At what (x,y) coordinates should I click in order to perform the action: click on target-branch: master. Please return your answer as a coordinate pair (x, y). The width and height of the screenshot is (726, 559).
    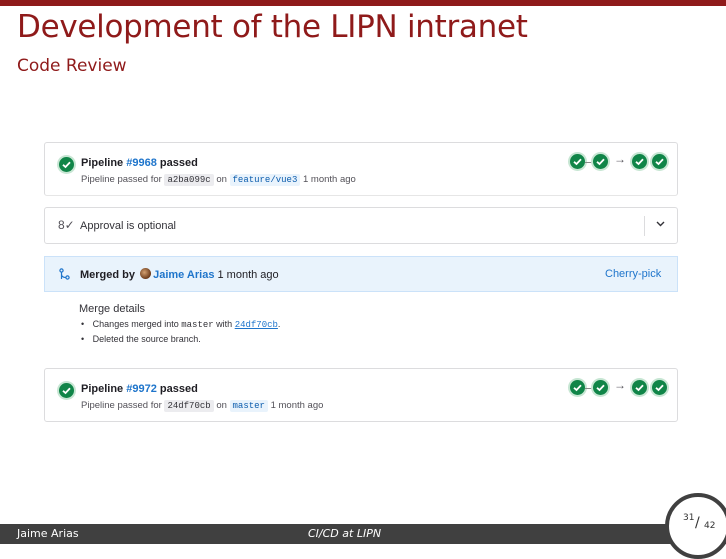
    Looking at the image, I should click on (197, 325).